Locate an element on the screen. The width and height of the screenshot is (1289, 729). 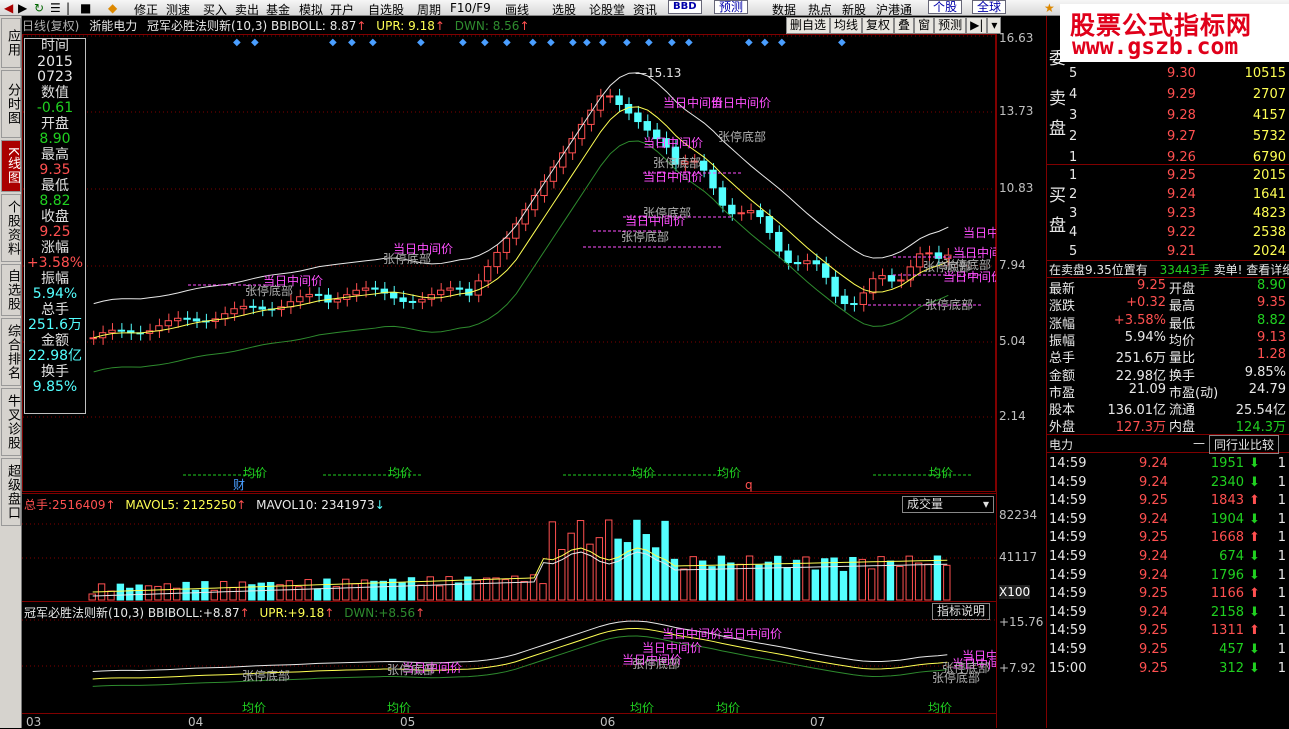
sell-level-row: 2 9.27 5732 is located at coordinates (1168, 138).